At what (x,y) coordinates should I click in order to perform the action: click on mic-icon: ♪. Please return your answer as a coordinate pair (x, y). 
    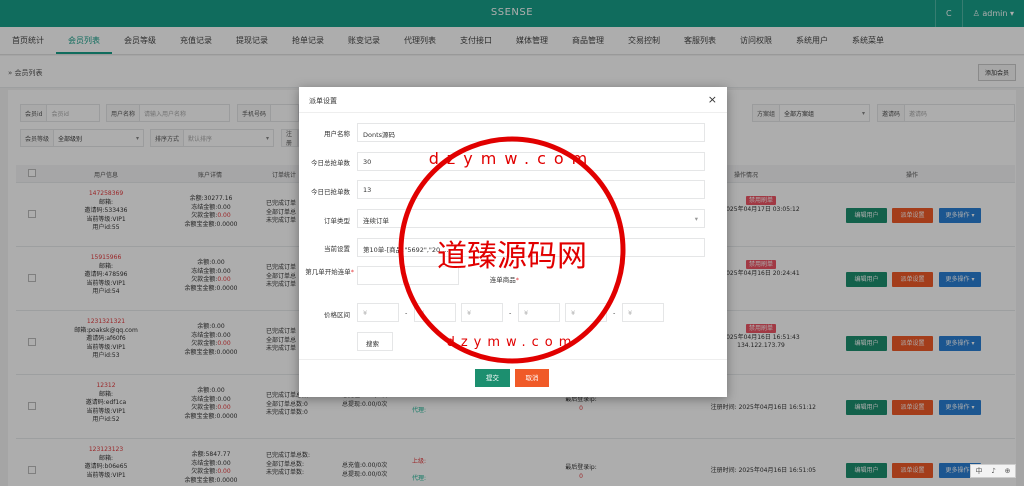
    Looking at the image, I should click on (993, 471).